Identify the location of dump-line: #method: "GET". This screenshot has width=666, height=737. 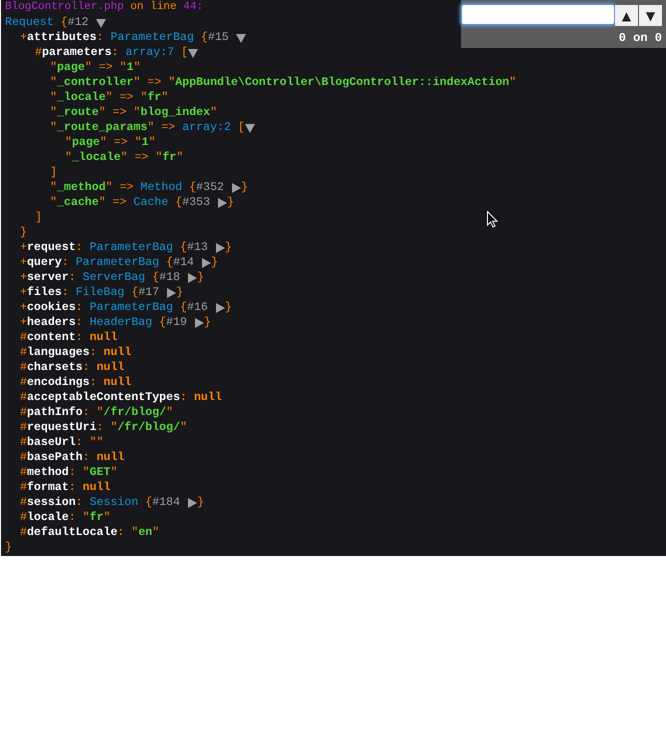
(69, 472).